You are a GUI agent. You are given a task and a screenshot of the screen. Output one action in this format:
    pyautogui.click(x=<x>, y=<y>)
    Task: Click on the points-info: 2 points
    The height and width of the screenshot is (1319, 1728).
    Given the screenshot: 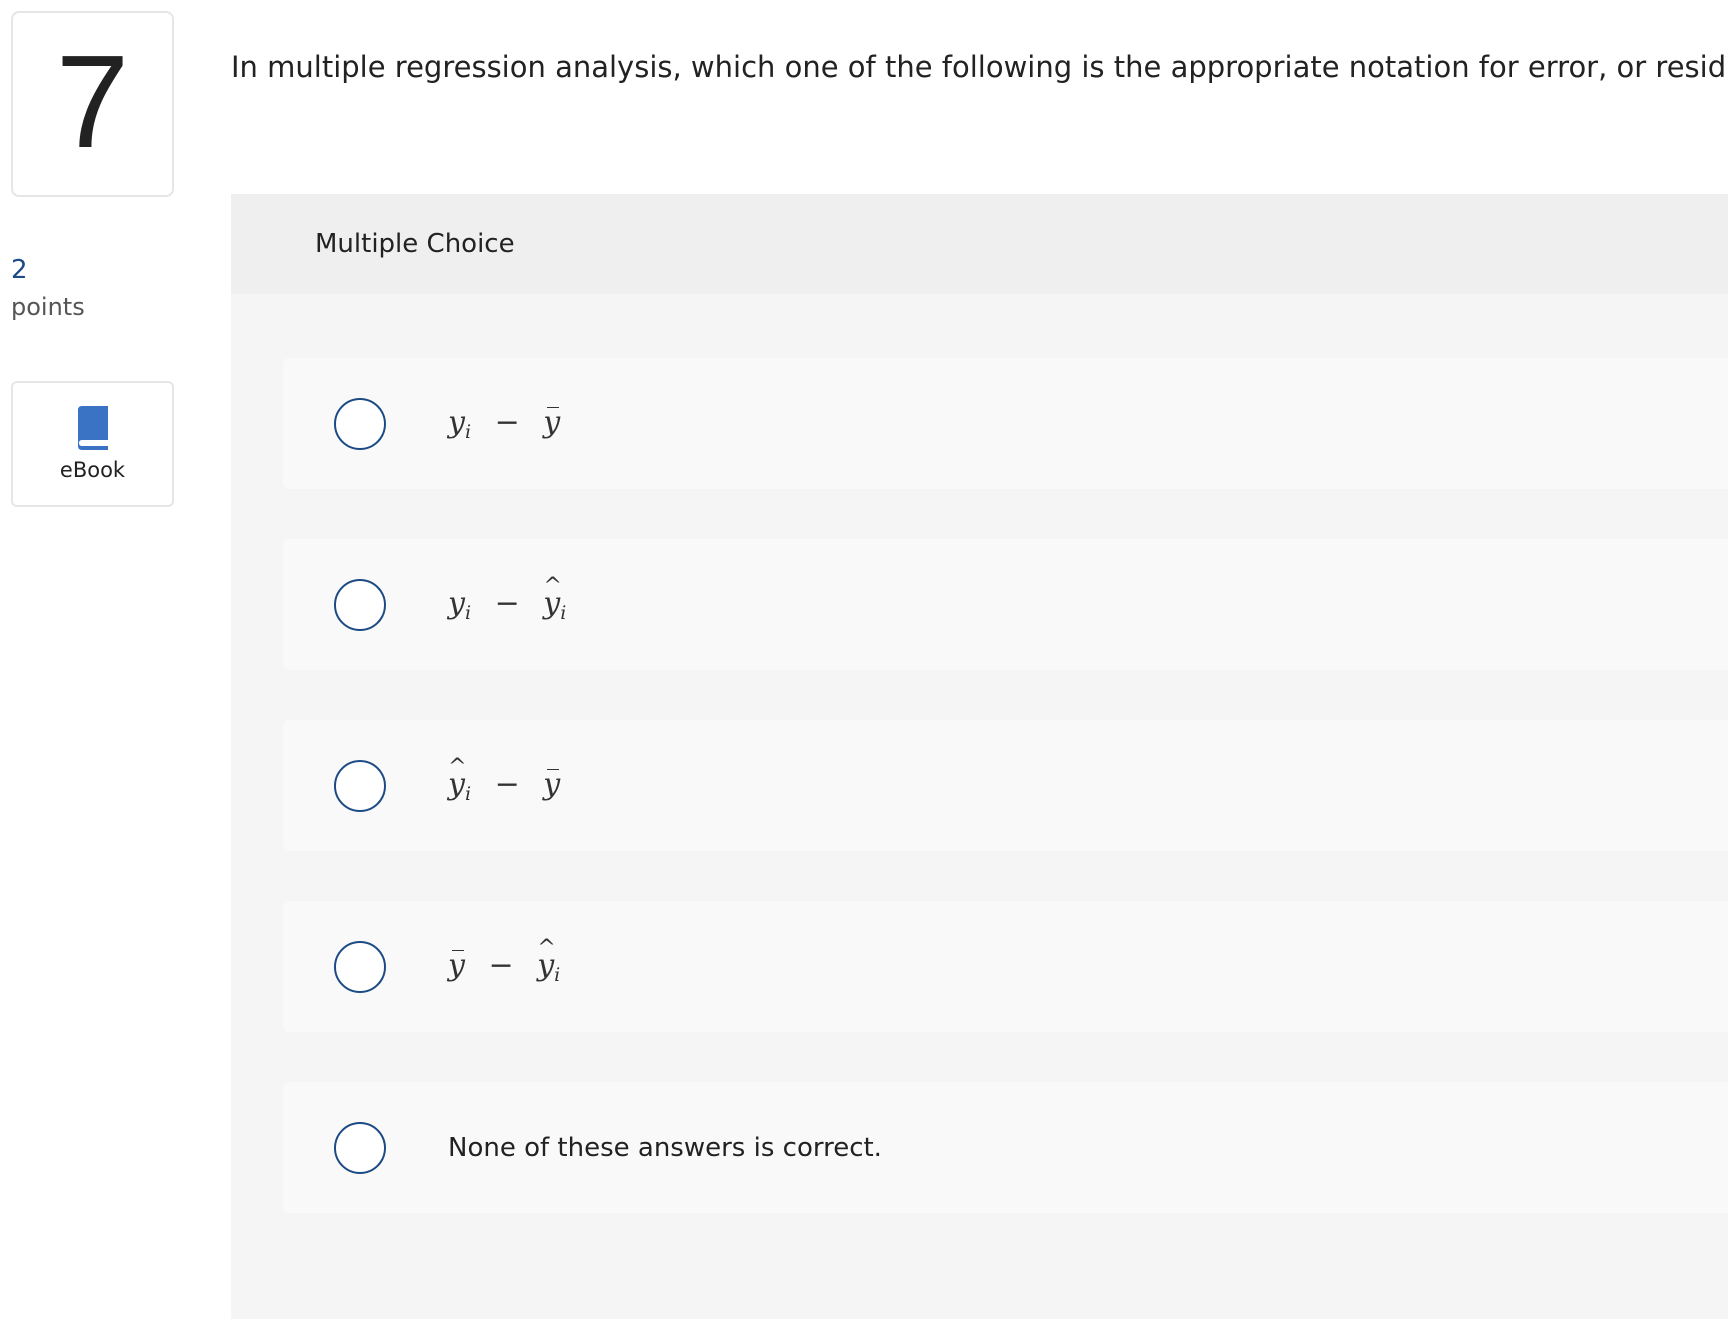 What is the action you would take?
    pyautogui.click(x=48, y=288)
    